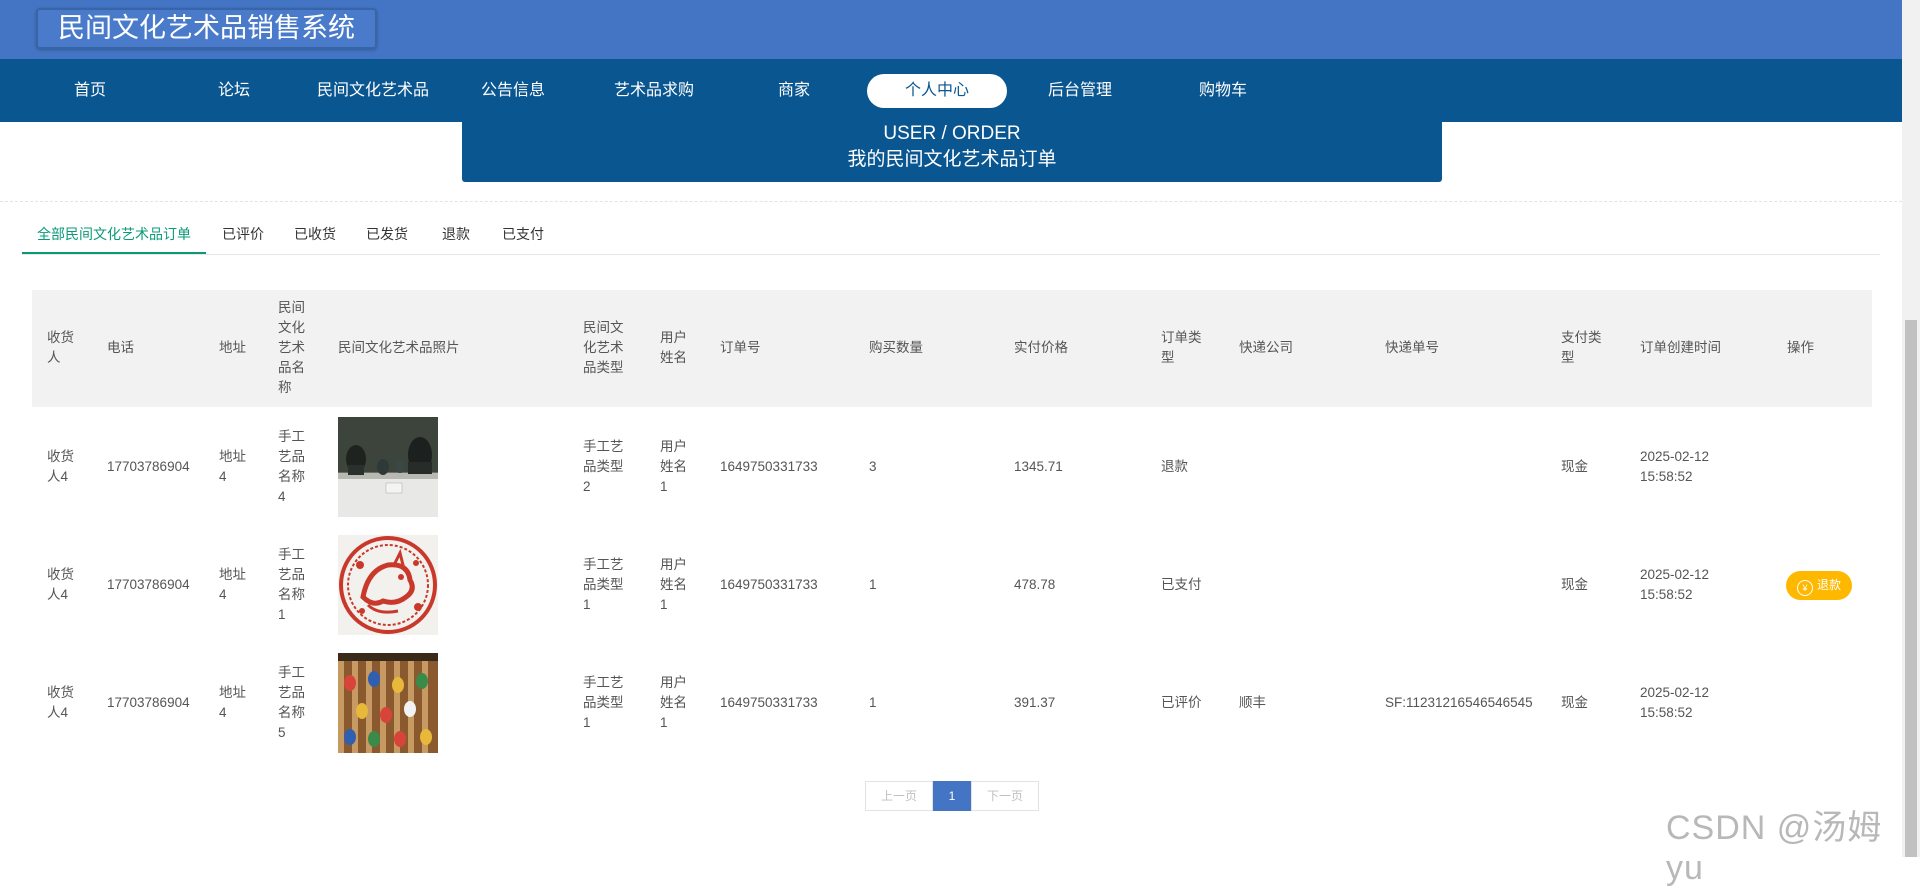 This screenshot has height=888, width=1920. What do you see at coordinates (388, 703) in the screenshot?
I see `art-photo-masks` at bounding box center [388, 703].